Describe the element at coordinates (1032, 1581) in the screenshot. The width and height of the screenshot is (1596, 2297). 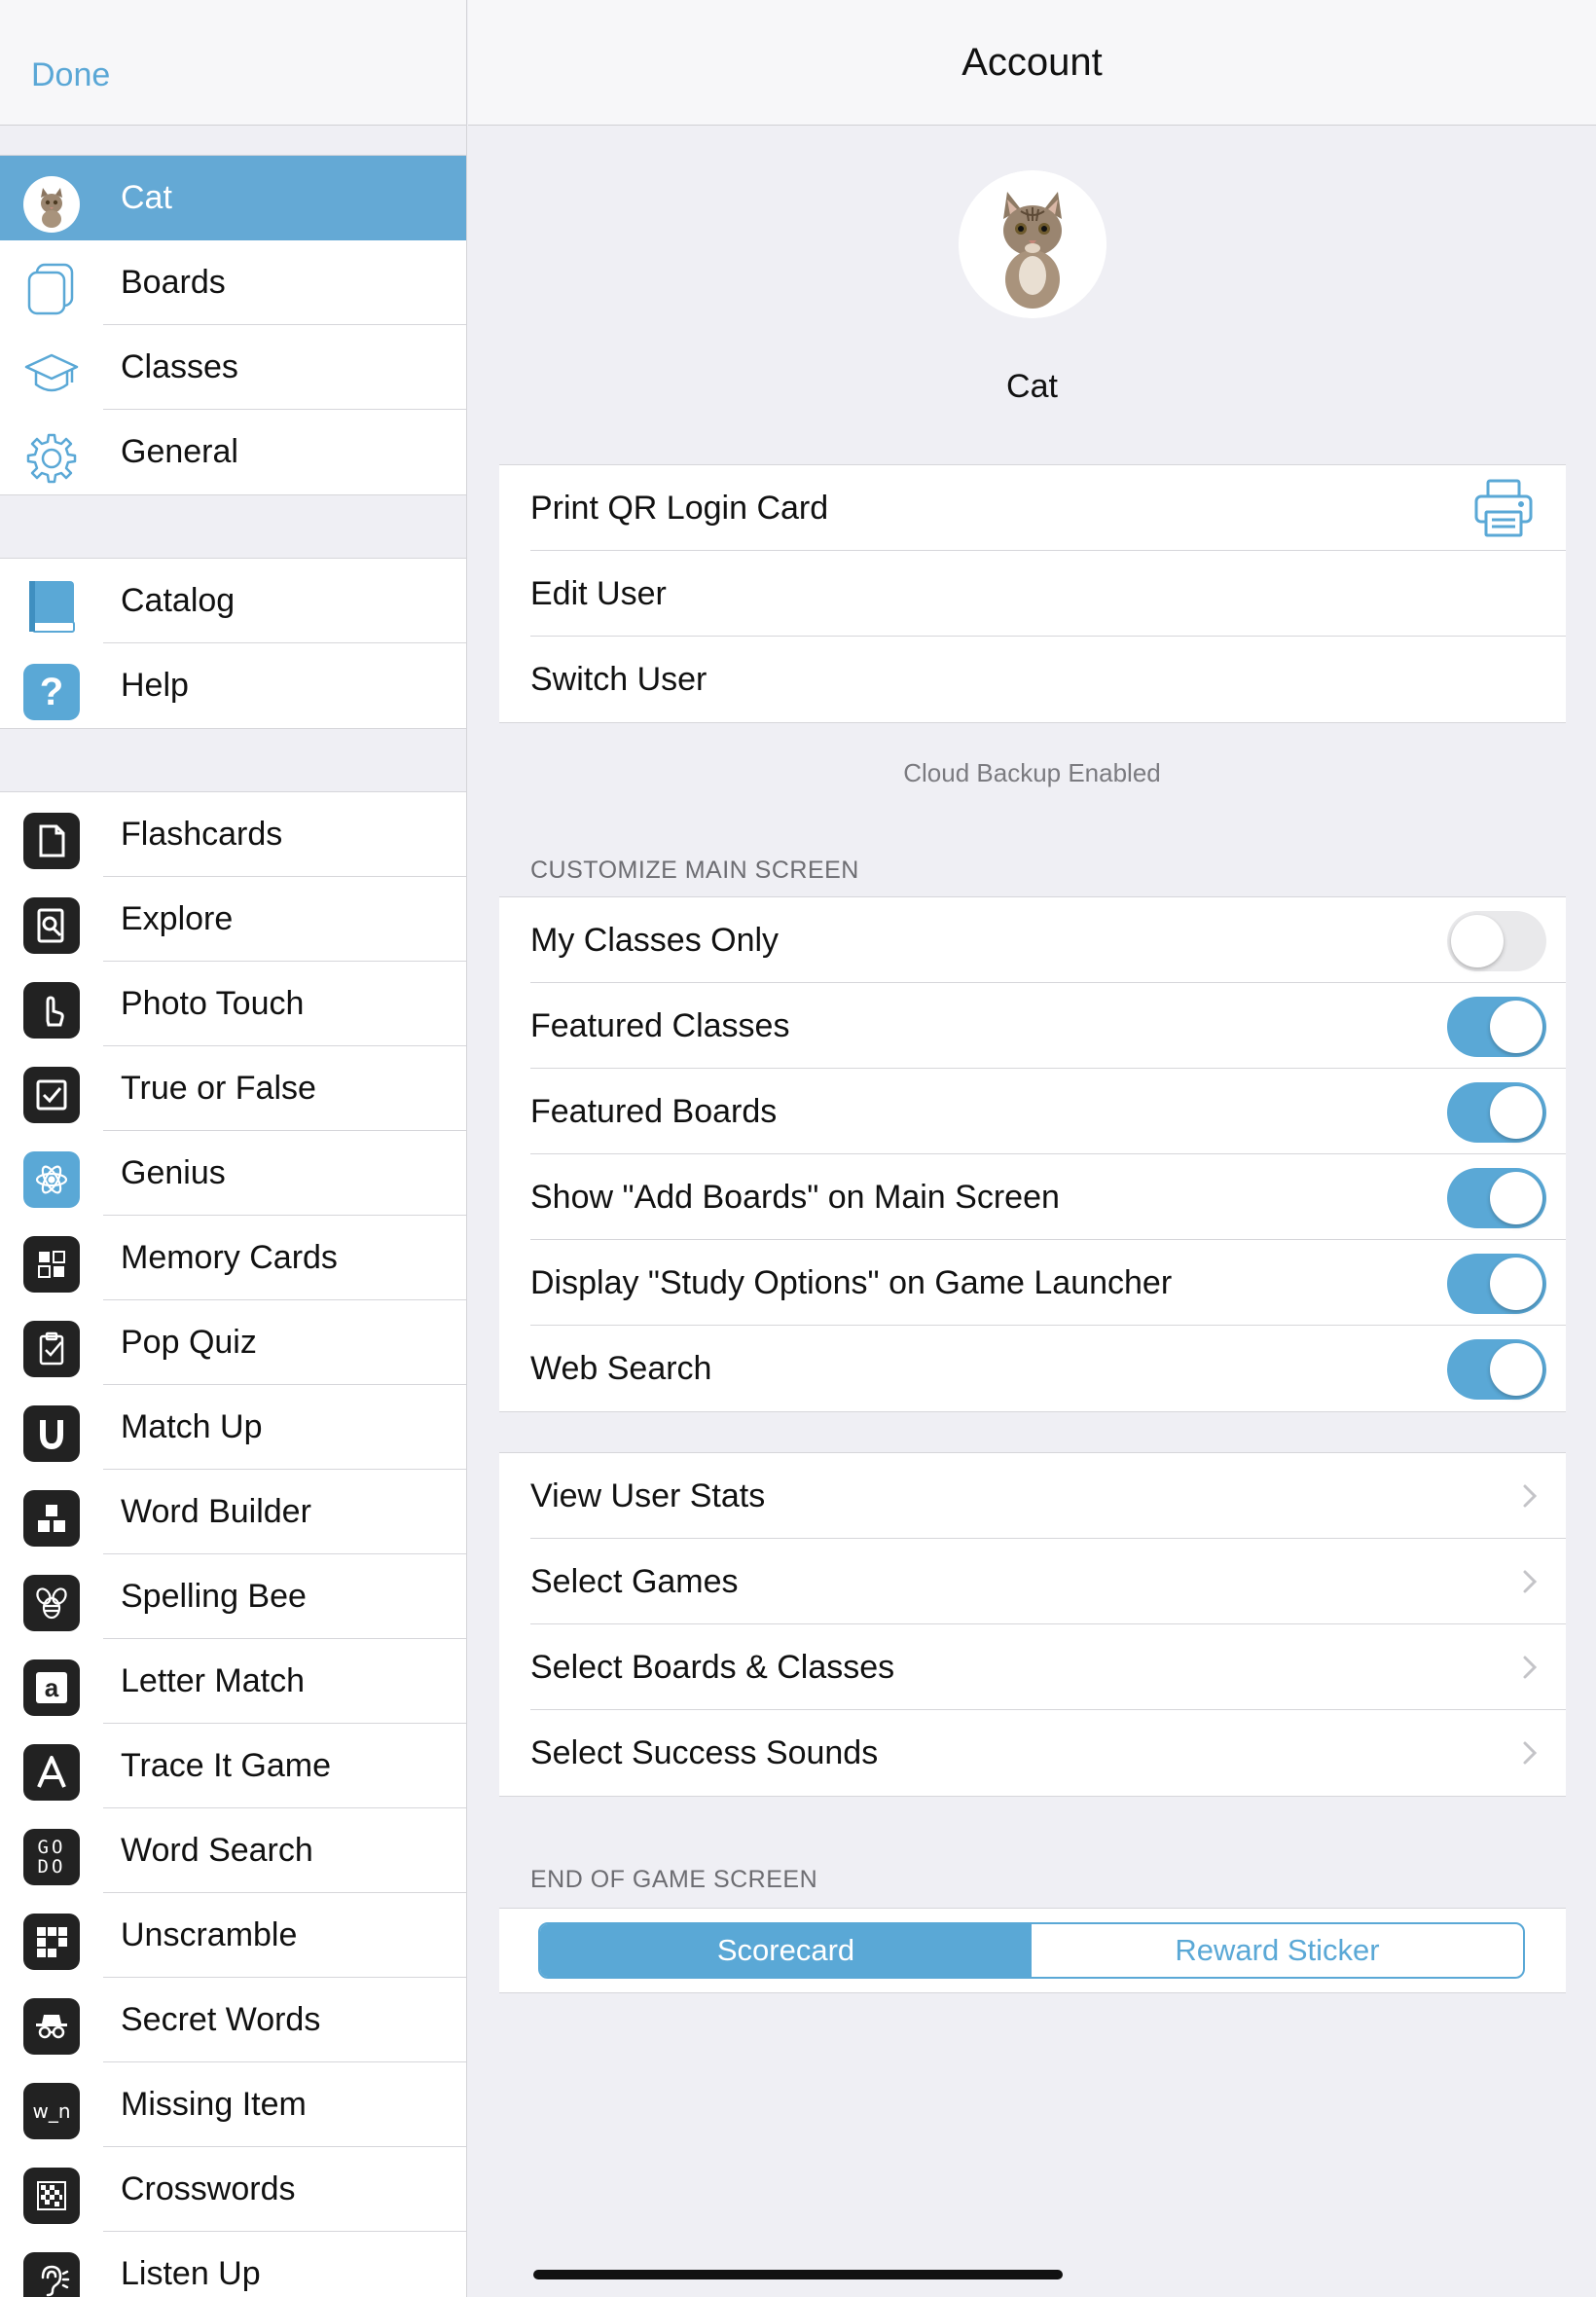
I see `select-games-row: Select Games` at that location.